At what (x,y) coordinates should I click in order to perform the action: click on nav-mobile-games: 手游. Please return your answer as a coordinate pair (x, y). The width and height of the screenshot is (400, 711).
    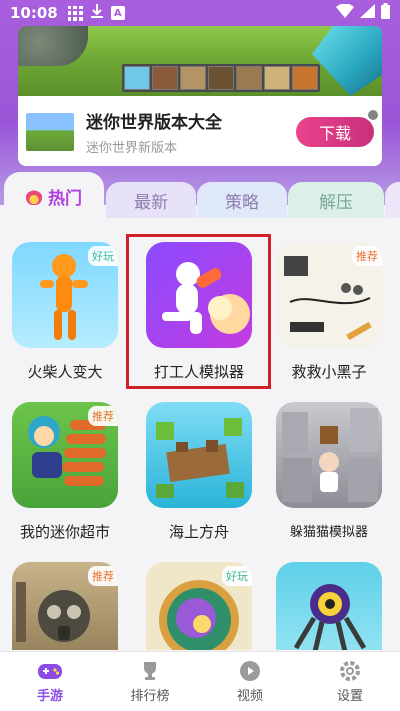
    Looking at the image, I should click on (50, 681).